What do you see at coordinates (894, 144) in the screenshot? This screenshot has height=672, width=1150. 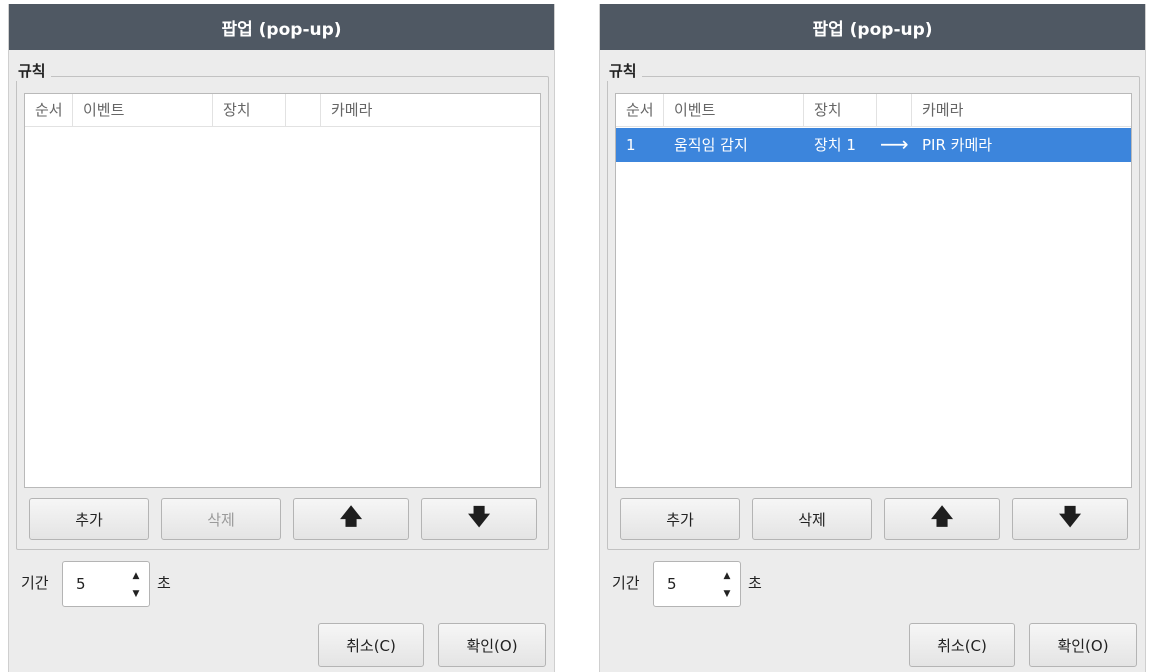 I see `arrow-right-icon: ⟶` at bounding box center [894, 144].